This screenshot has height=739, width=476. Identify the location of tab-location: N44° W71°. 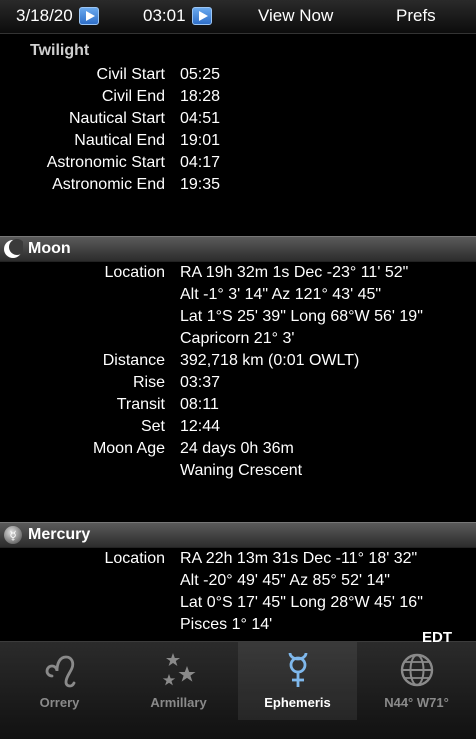
(416, 681).